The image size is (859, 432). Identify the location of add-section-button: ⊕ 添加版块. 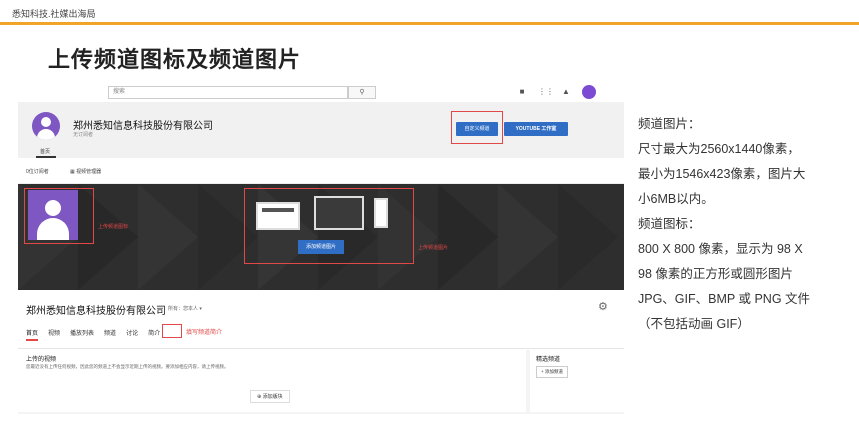
(270, 396).